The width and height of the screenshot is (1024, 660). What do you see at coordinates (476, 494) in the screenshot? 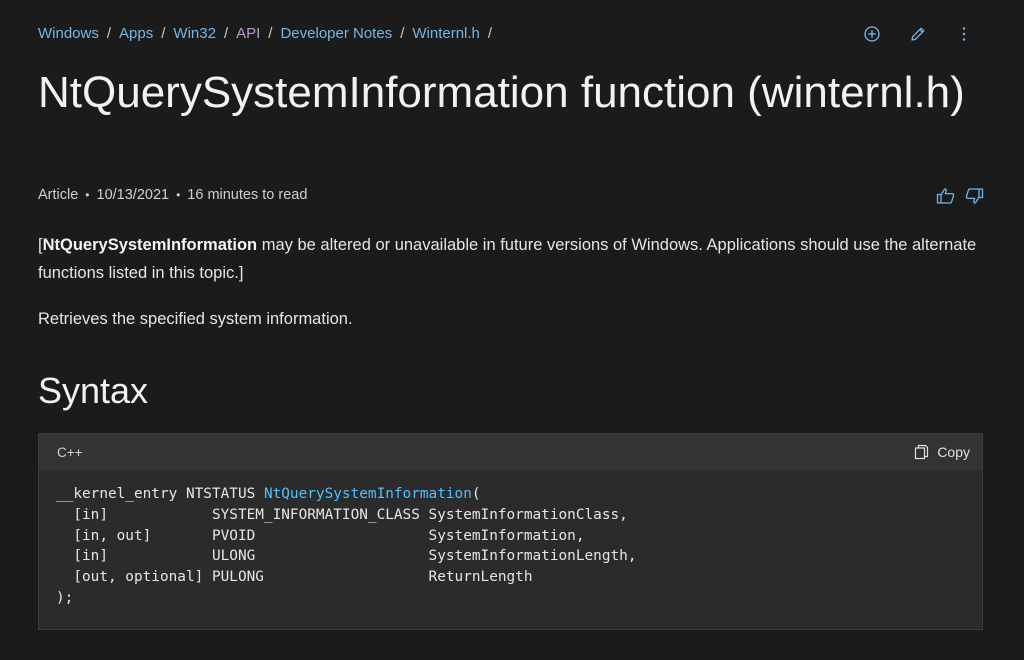
I see `code-open-paren: (` at bounding box center [476, 494].